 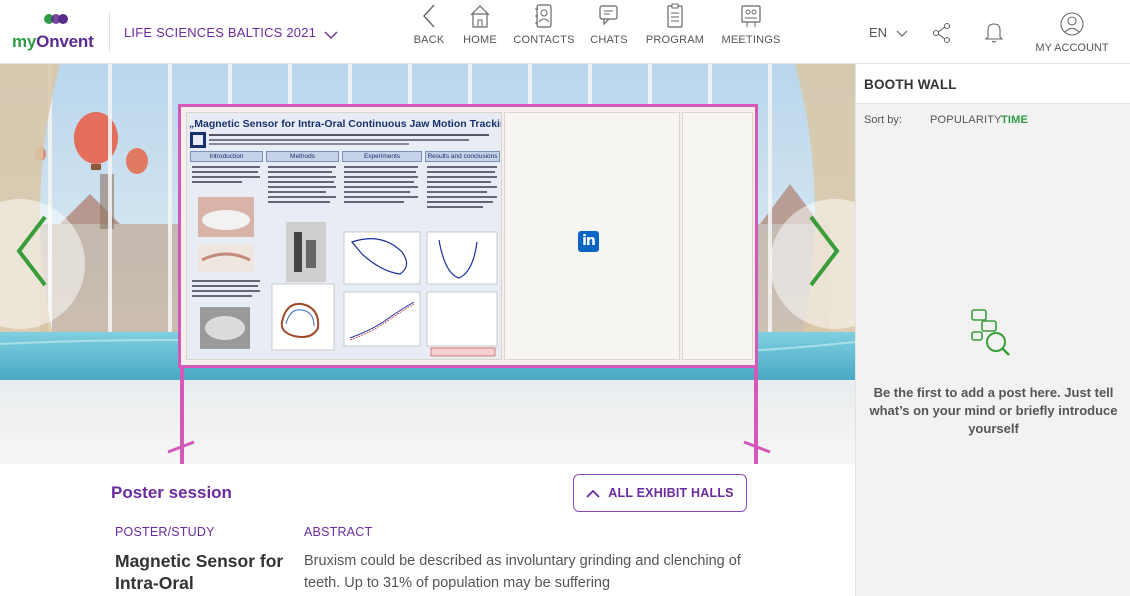 What do you see at coordinates (198, 140) in the screenshot?
I see `university-logo-icon` at bounding box center [198, 140].